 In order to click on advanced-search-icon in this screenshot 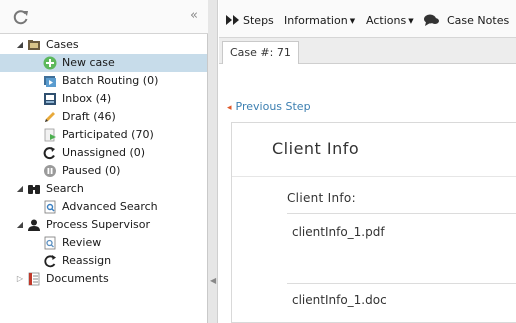, I will do `click(50, 207)`.